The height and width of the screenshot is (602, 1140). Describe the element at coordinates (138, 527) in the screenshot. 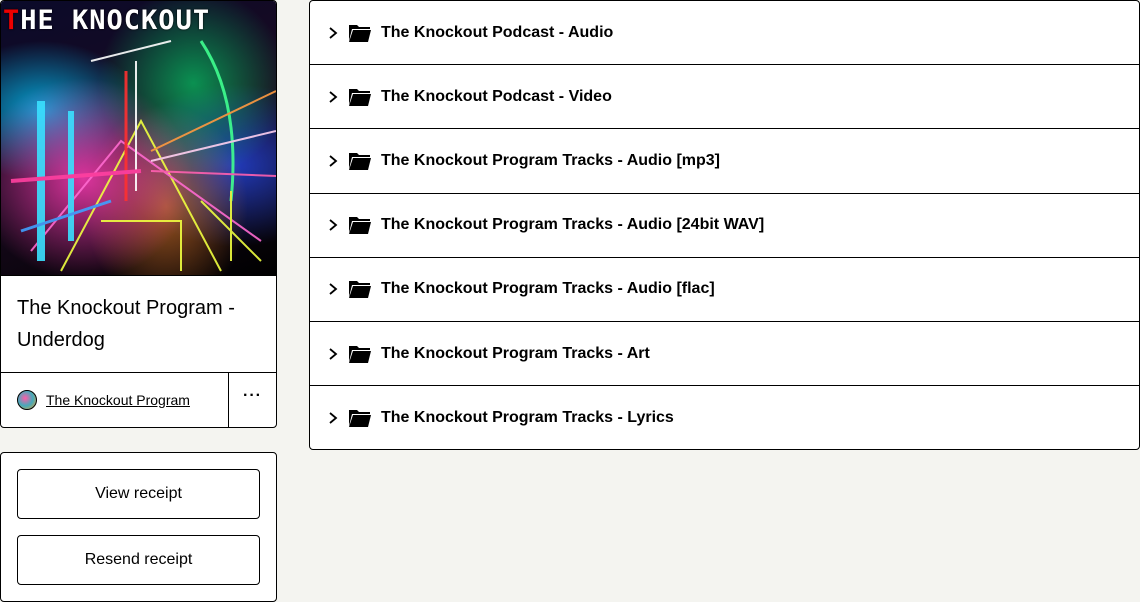

I see `receipt-card: View receipt Resend receipt` at that location.